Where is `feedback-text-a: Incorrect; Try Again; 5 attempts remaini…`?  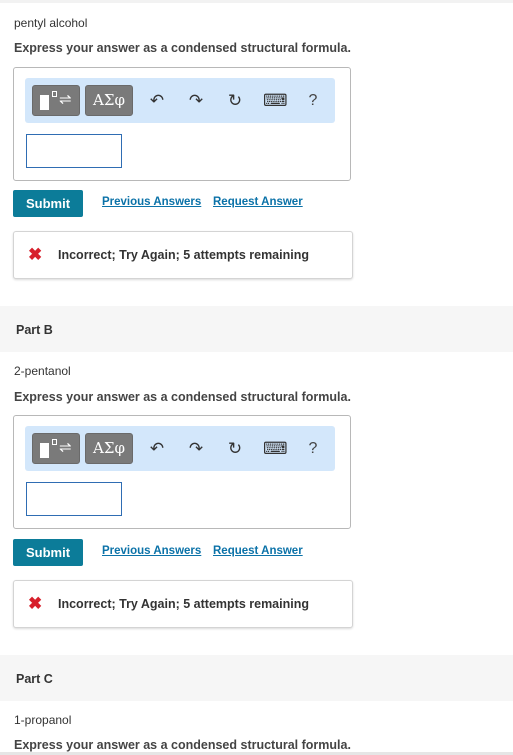
feedback-text-a: Incorrect; Try Again; 5 attempts remaini… is located at coordinates (183, 255).